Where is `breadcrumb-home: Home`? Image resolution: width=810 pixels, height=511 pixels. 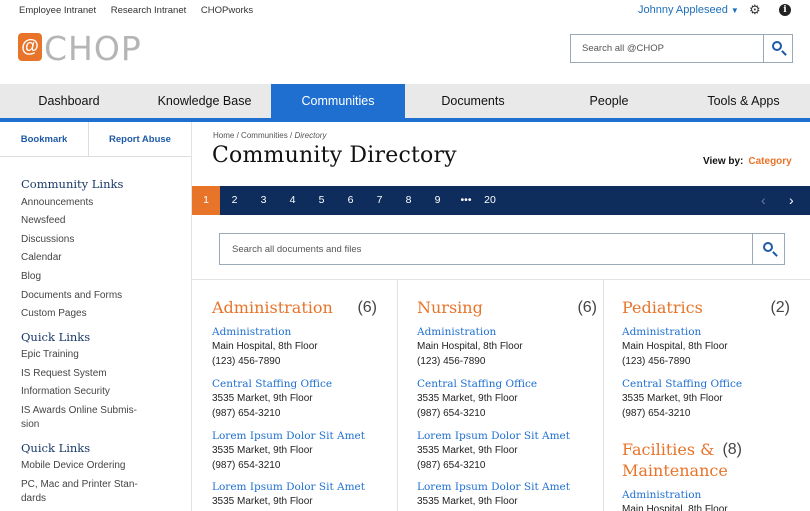
breadcrumb-home: Home is located at coordinates (223, 135).